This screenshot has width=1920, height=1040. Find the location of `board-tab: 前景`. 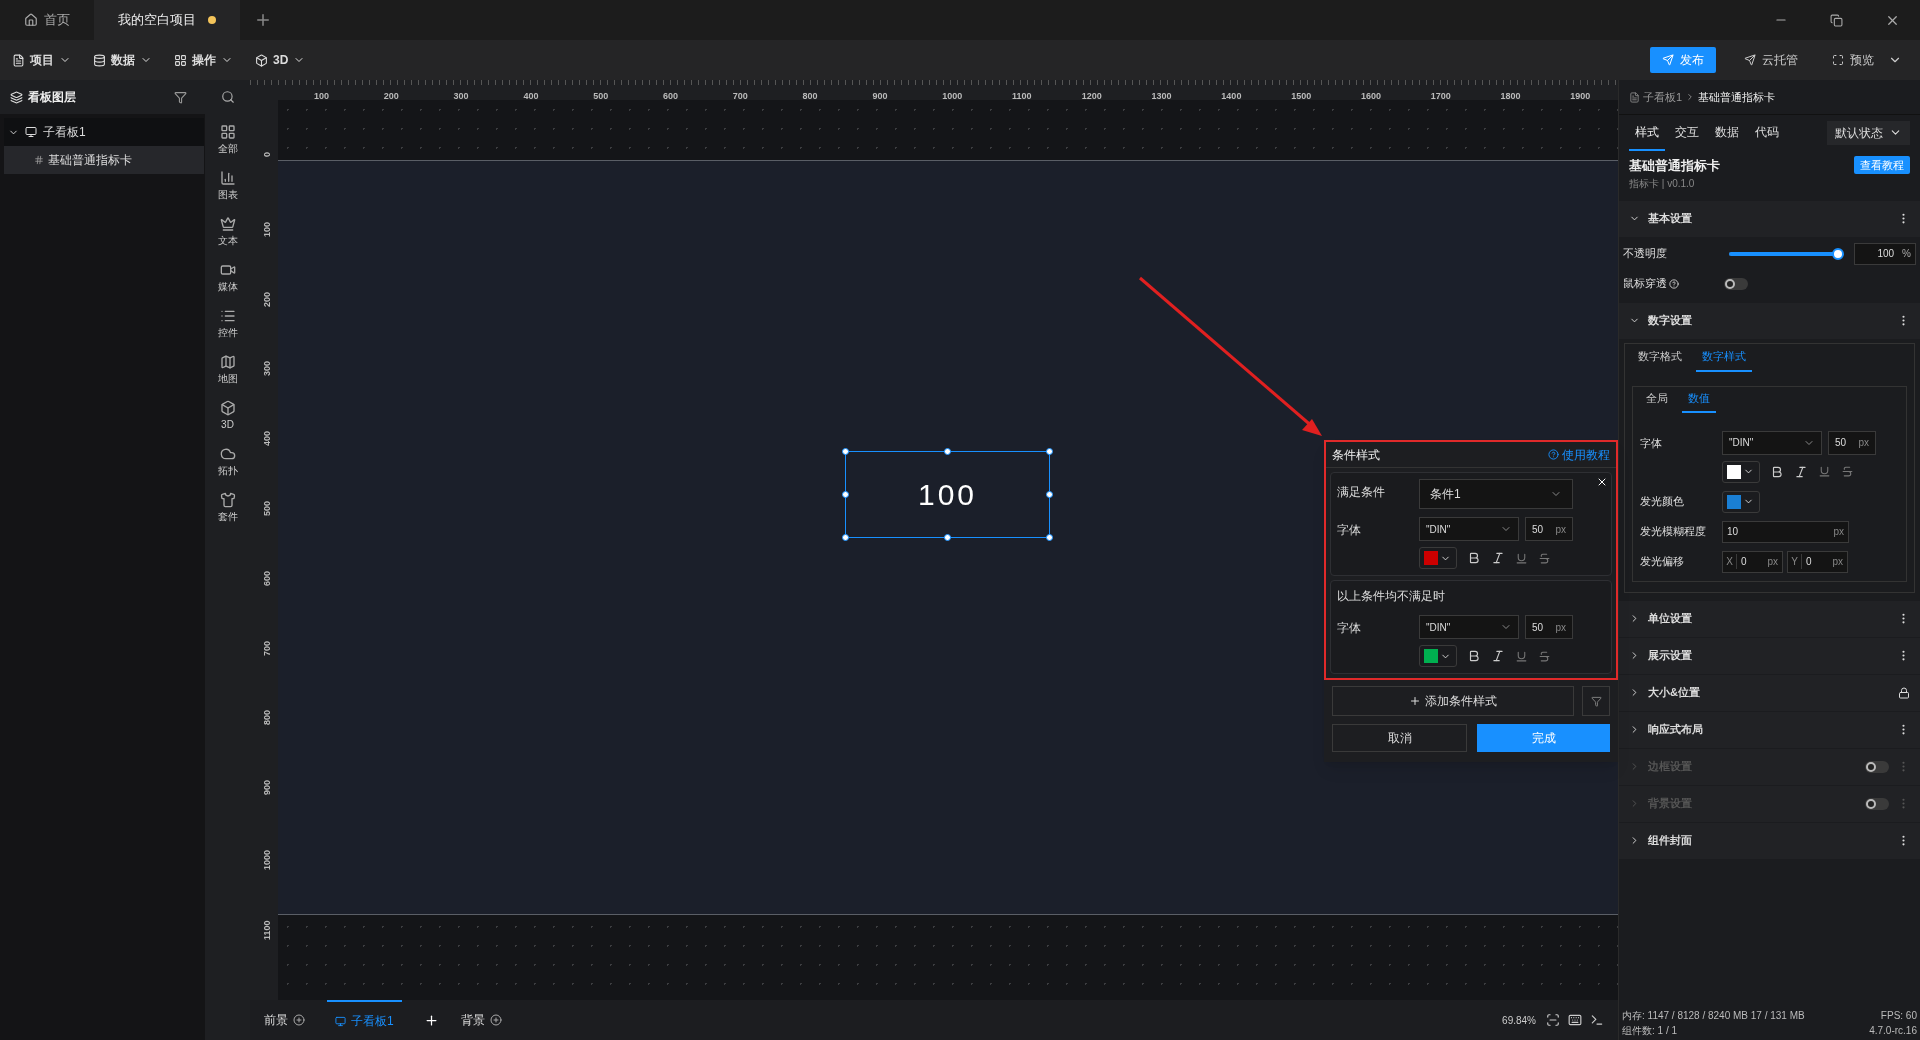

board-tab: 前景 is located at coordinates (284, 1020).